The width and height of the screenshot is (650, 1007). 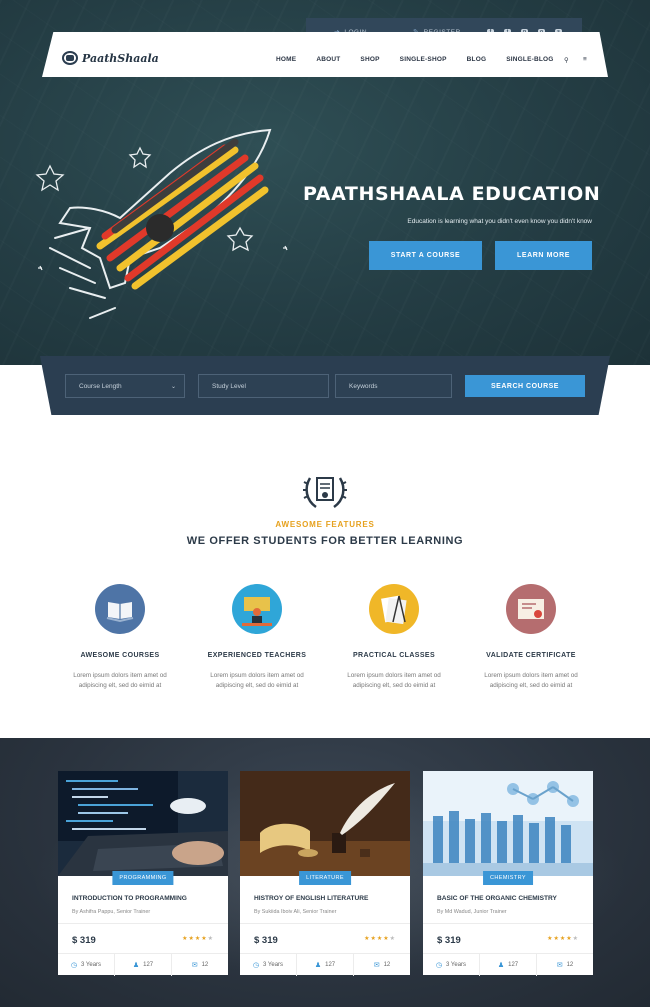 I want to click on course-trainer: By Ashifra Pappu, Senior Trainer, so click(x=111, y=912).